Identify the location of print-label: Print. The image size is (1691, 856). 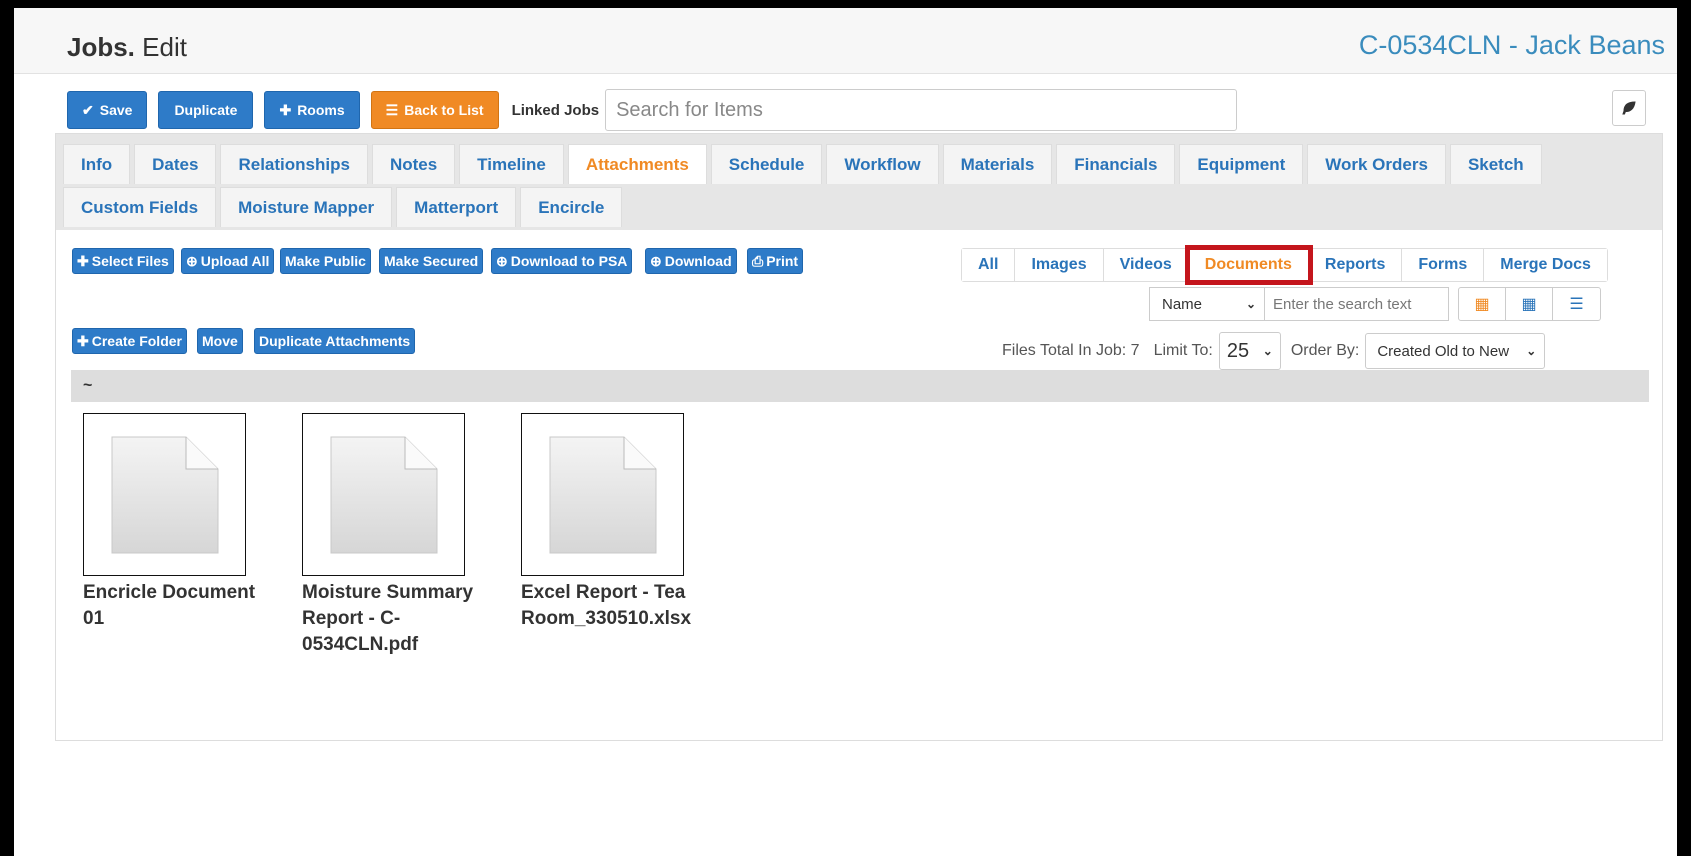
(782, 261).